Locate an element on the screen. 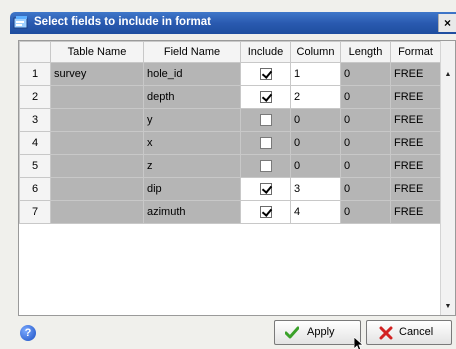  column-header-table-name: Table Name is located at coordinates (97, 52).